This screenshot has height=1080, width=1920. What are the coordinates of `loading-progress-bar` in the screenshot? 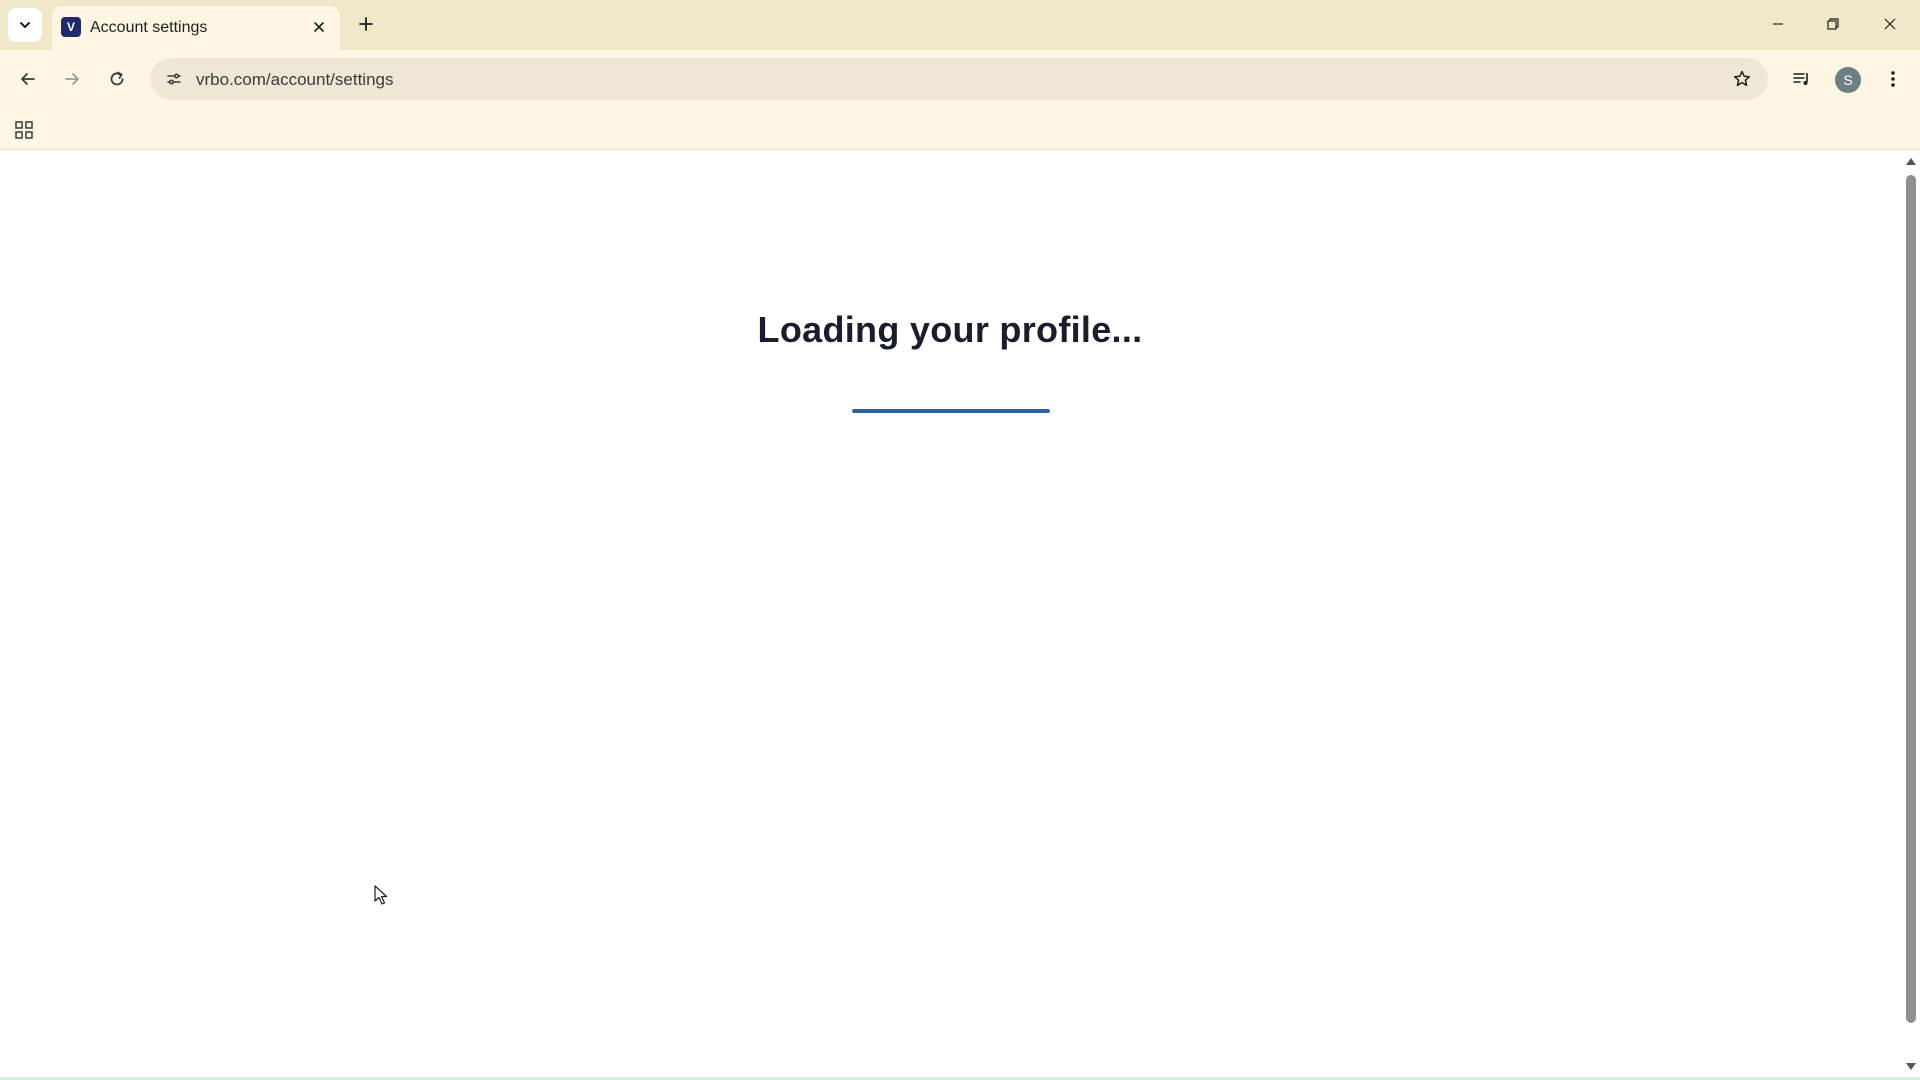 It's located at (951, 411).